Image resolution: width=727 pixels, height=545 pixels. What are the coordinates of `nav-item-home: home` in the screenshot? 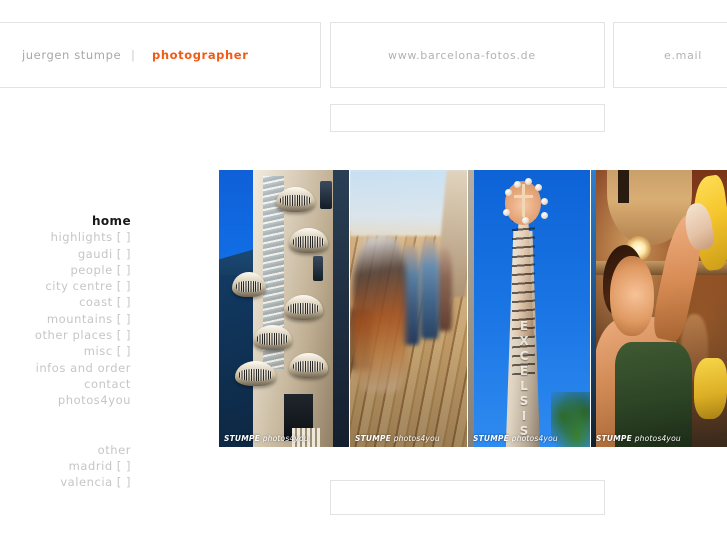 It's located at (65, 221).